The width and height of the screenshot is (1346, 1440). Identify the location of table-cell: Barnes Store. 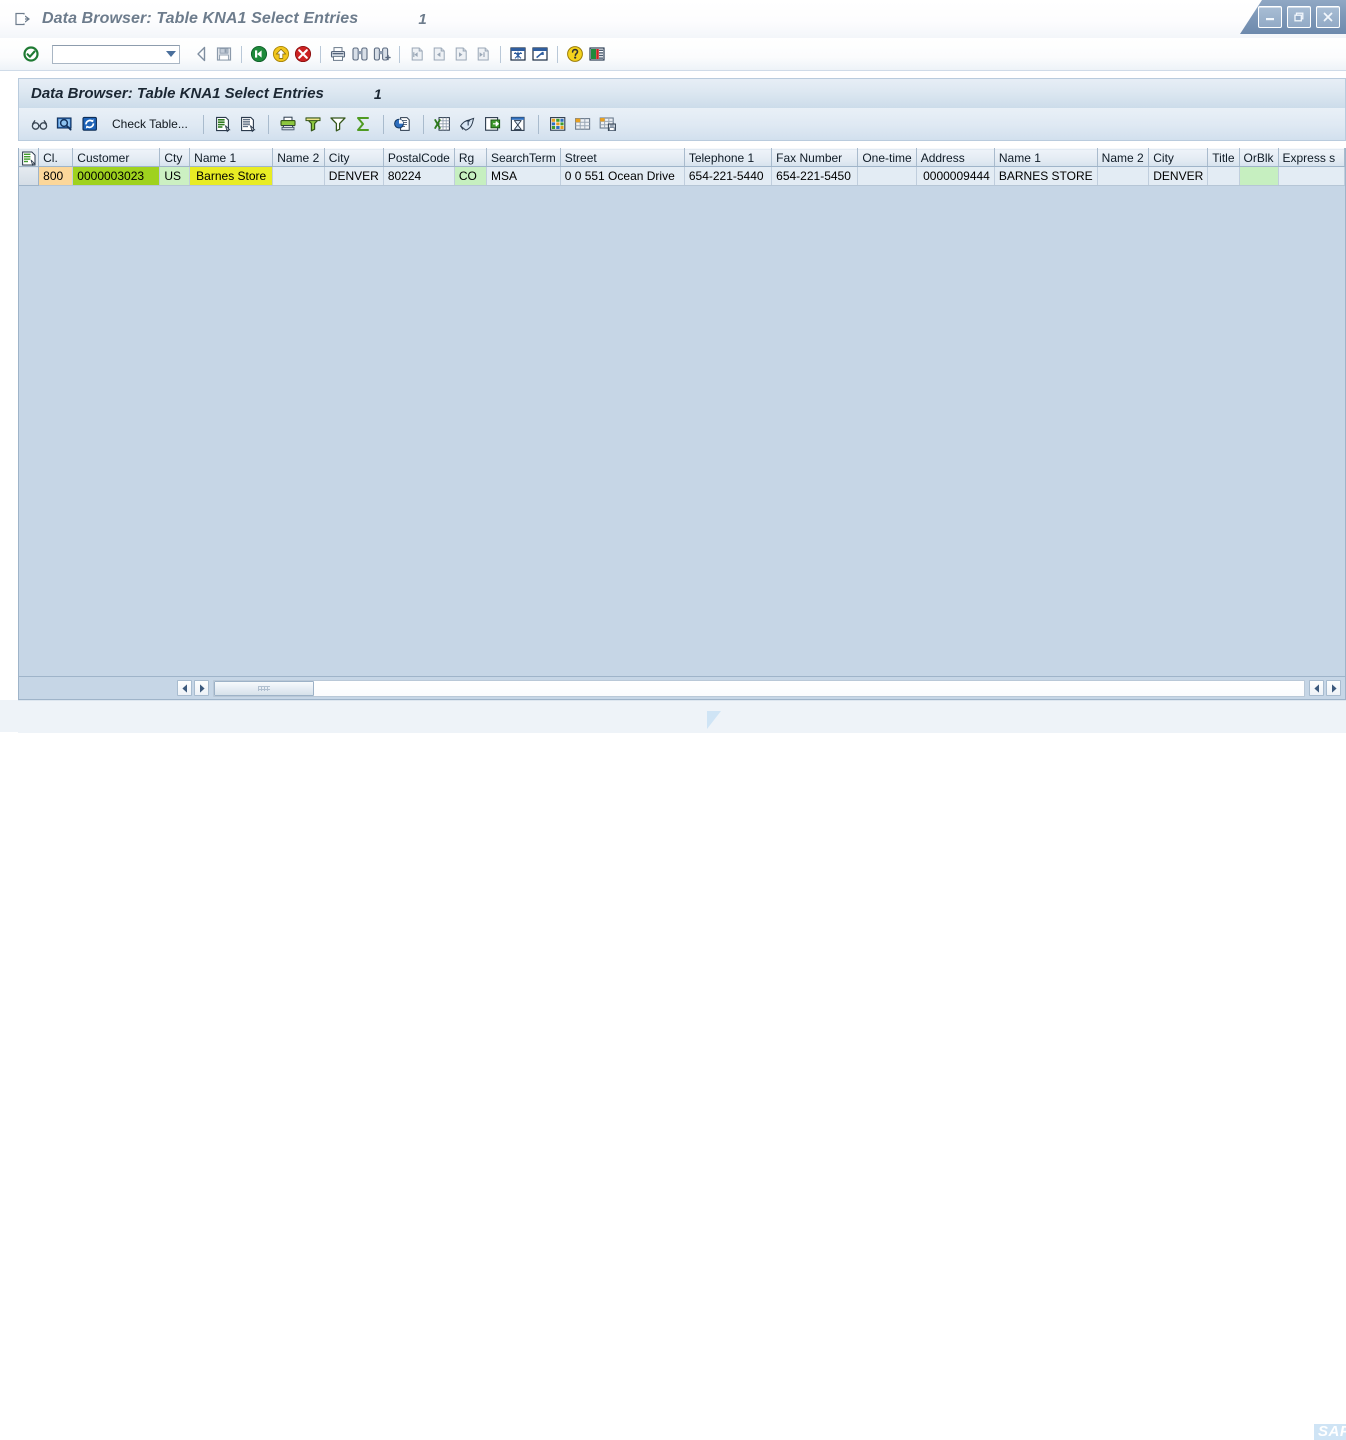
(231, 176).